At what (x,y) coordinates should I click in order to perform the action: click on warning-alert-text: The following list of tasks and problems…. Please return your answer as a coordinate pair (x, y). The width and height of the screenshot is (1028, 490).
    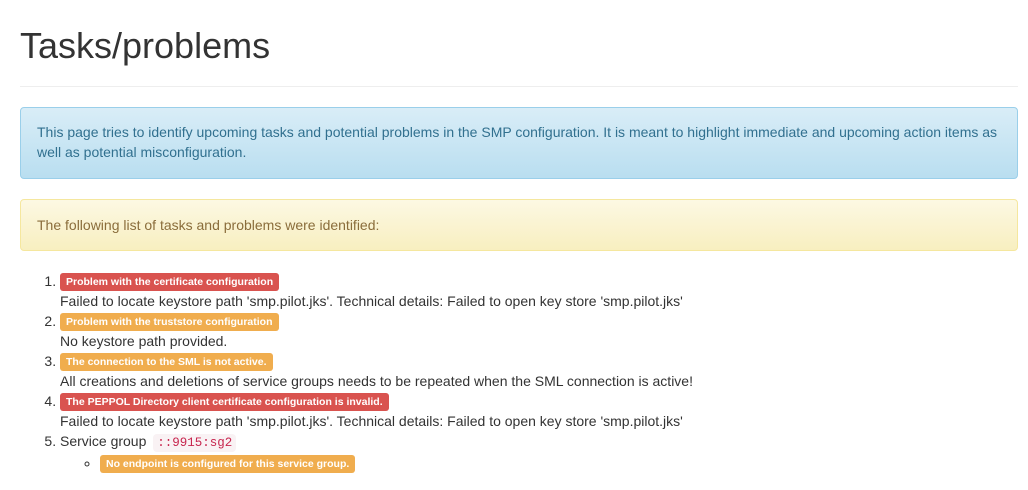
    Looking at the image, I should click on (208, 225).